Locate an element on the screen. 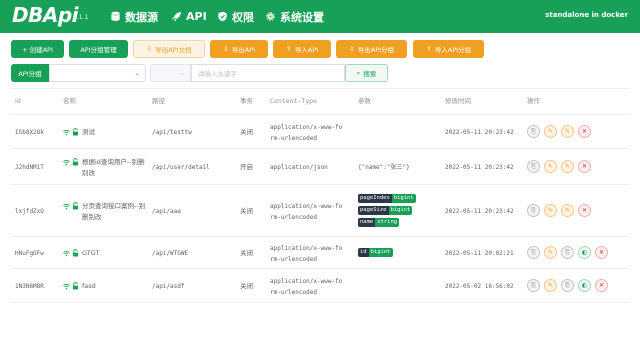 The width and height of the screenshot is (640, 342). row-actions: ⎘ ✎ ✎ ✕ is located at coordinates (559, 210).